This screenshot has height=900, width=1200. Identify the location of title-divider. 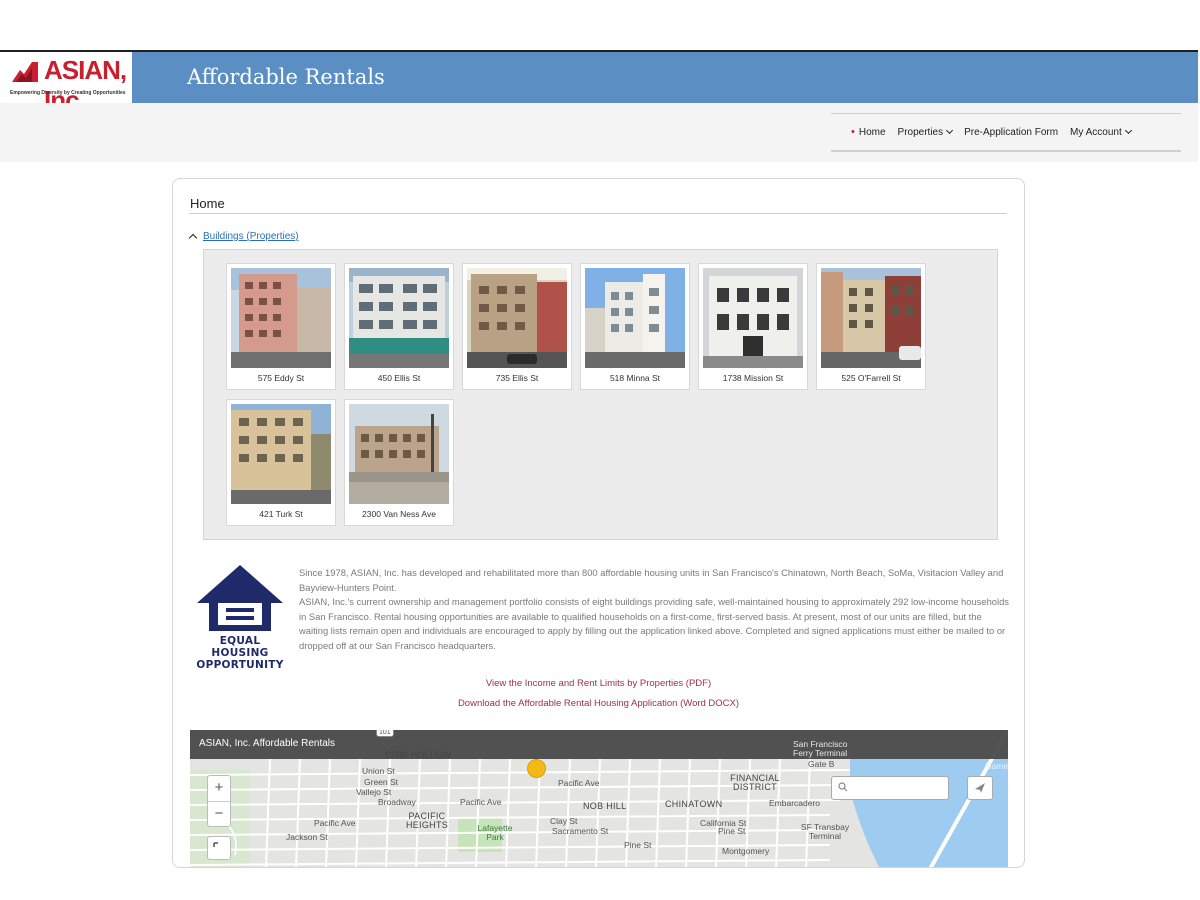
(598, 213).